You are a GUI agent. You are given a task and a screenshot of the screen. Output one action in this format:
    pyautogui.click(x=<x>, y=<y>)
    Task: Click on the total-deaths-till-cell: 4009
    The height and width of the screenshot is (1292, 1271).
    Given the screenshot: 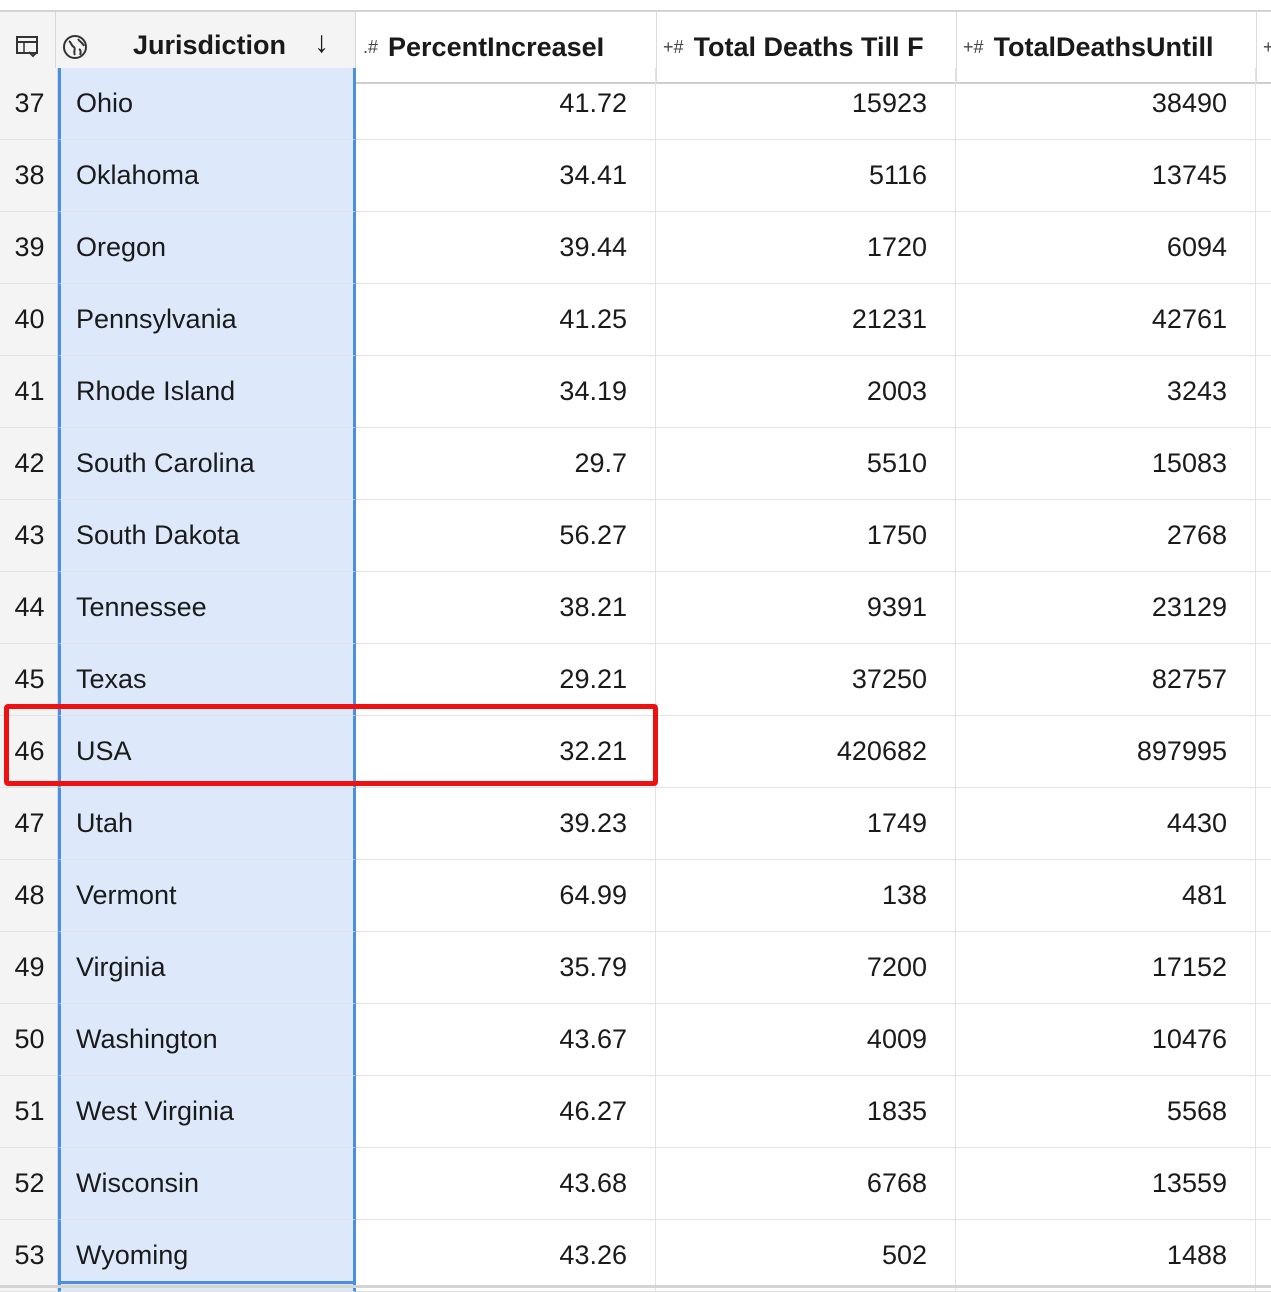 What is the action you would take?
    pyautogui.click(x=806, y=1040)
    